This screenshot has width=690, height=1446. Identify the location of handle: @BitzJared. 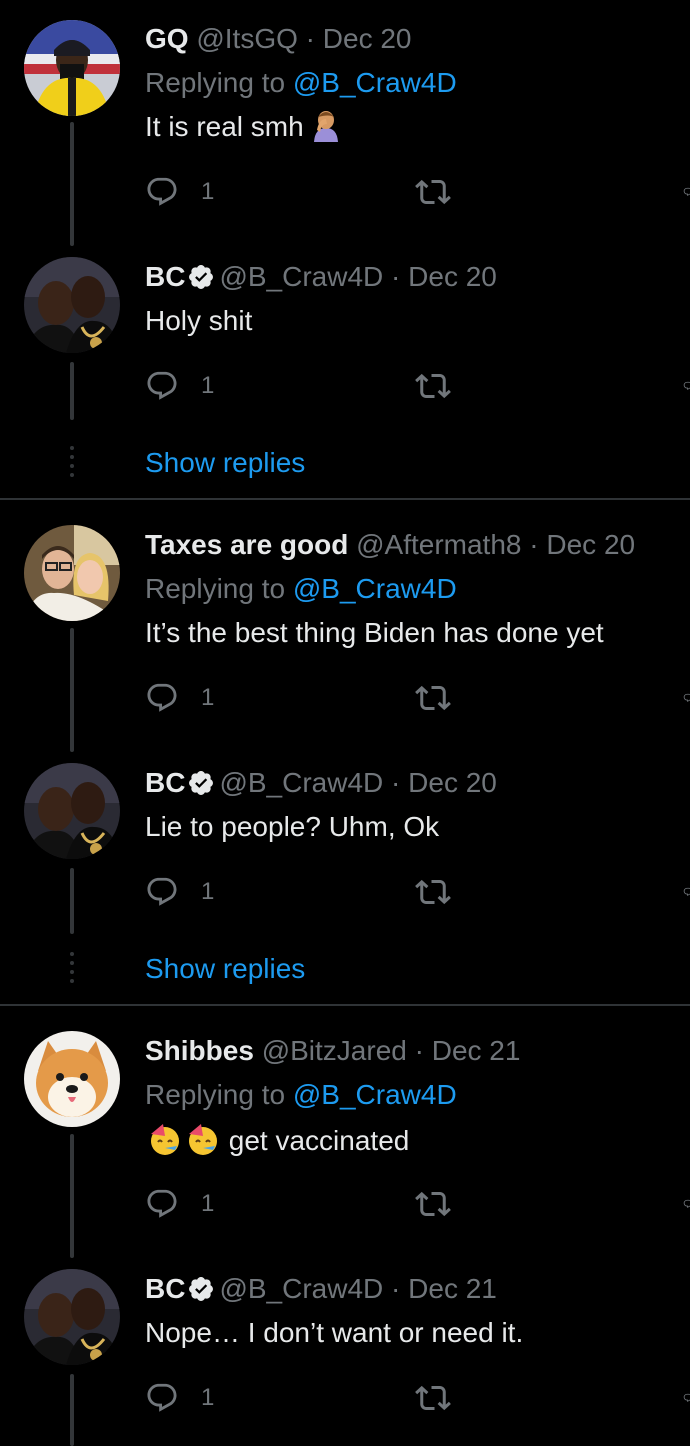
(334, 1050).